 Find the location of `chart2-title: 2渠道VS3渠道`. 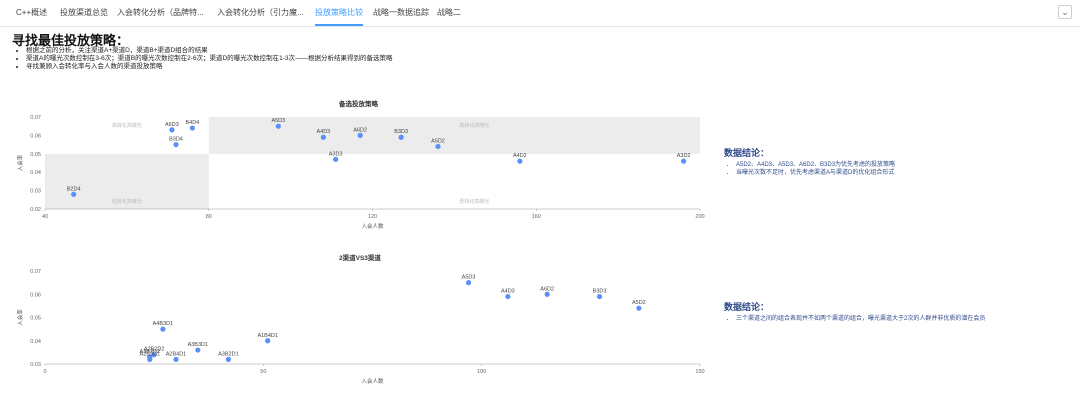

chart2-title: 2渠道VS3渠道 is located at coordinates (360, 258).